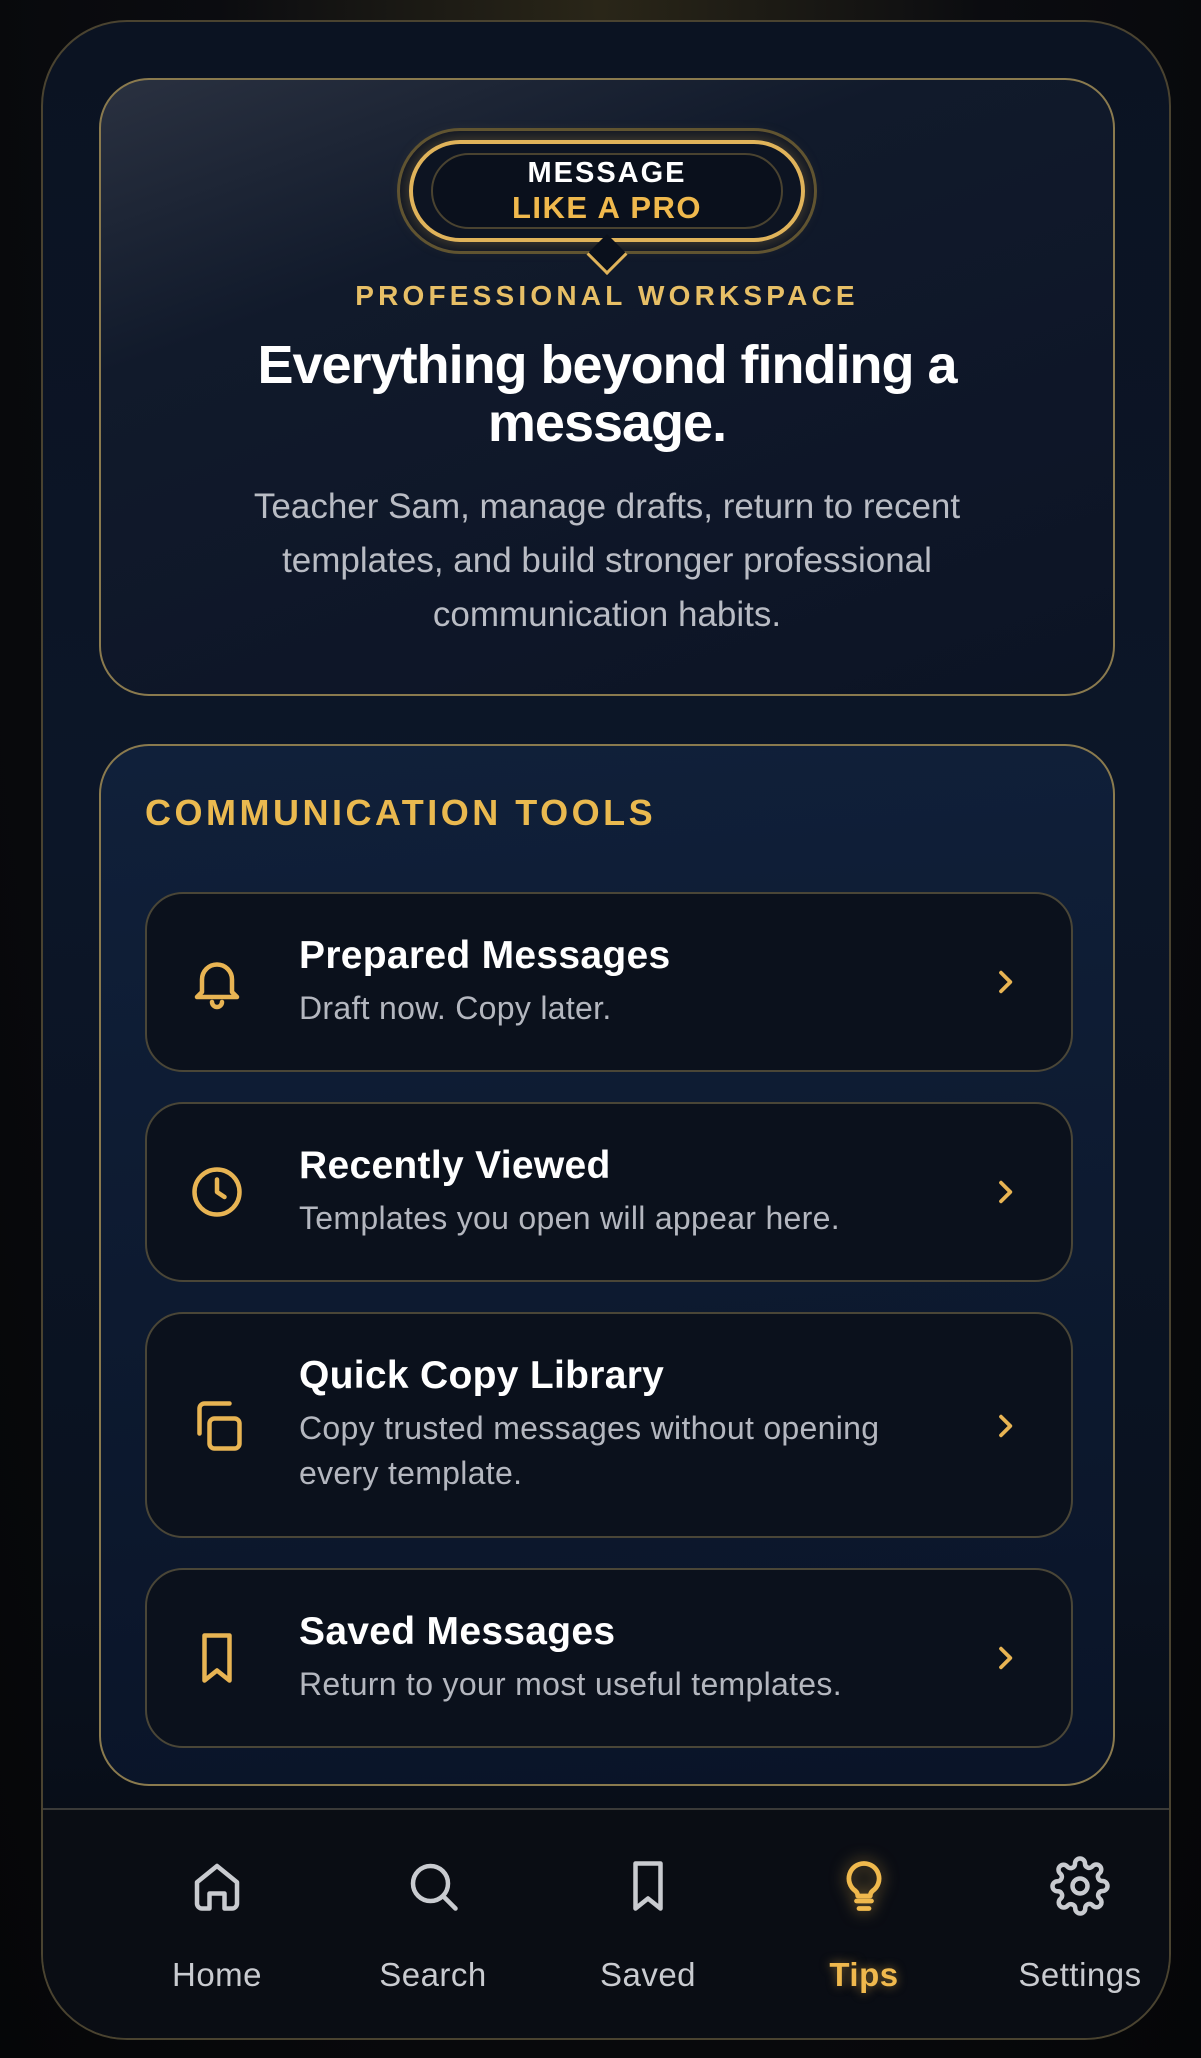 Image resolution: width=1201 pixels, height=2058 pixels. Describe the element at coordinates (455, 1008) in the screenshot. I see `tool-subtitle: Draft now. Copy later.` at that location.